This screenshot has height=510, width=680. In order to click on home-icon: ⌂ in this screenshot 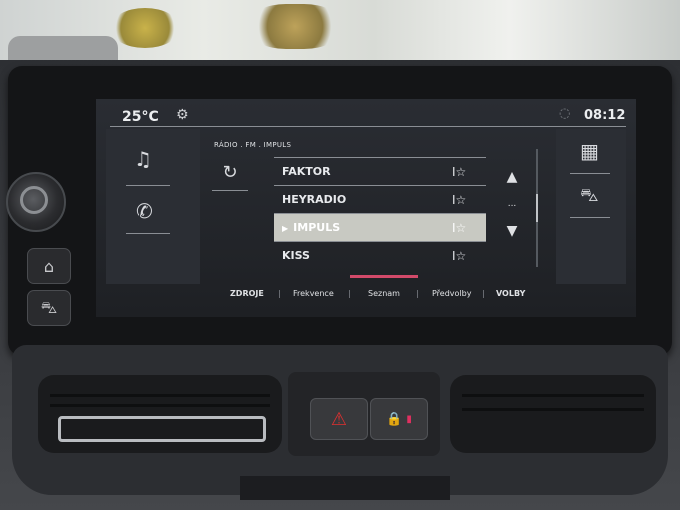, I will do `click(49, 266)`.